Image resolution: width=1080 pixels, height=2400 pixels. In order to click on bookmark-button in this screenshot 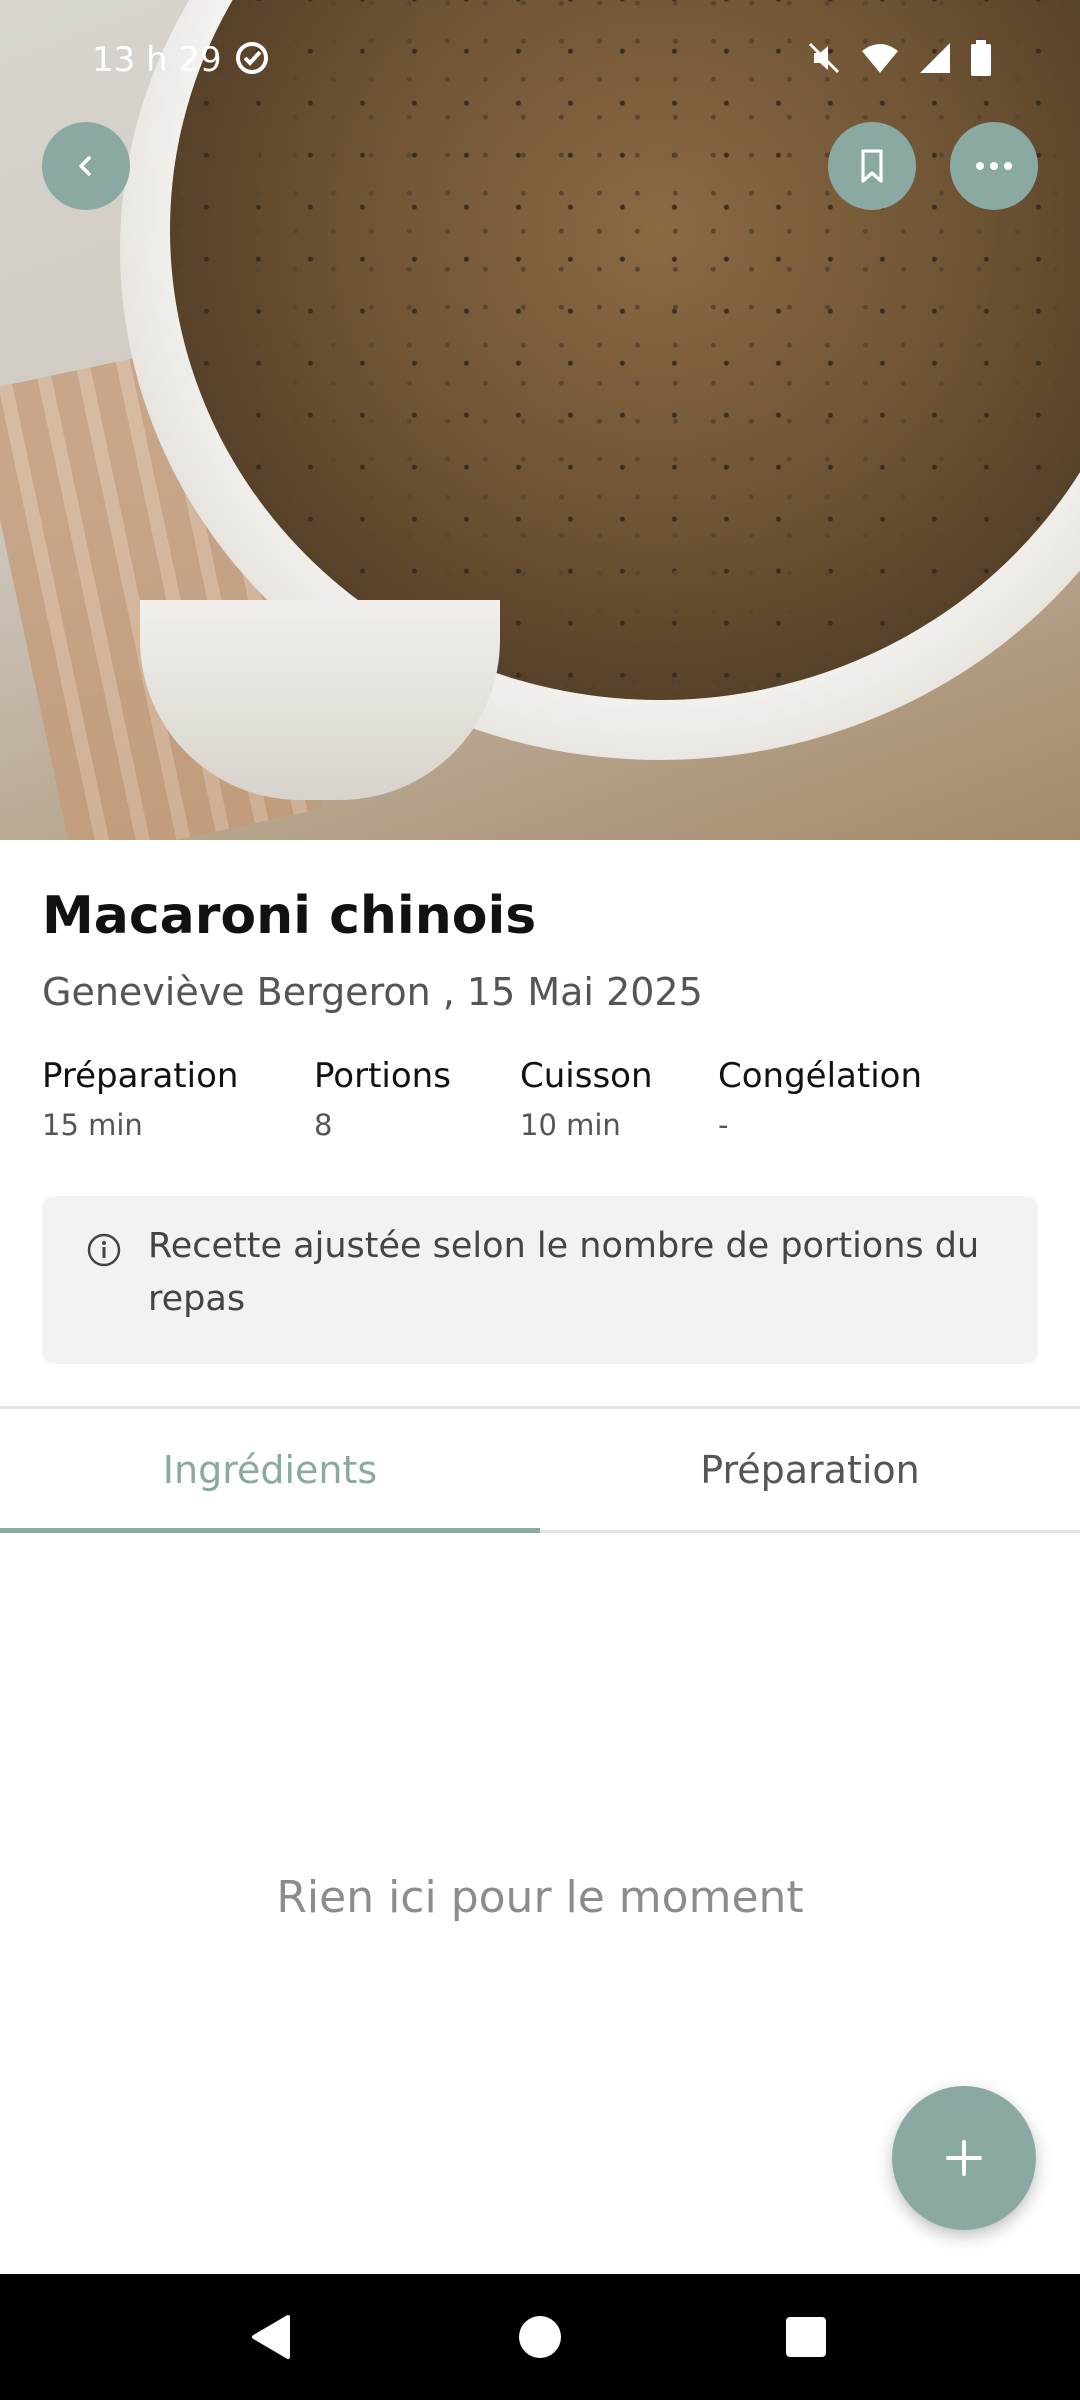, I will do `click(872, 166)`.